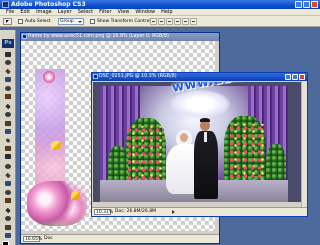 The width and height of the screenshot is (320, 245). I want to click on dodge-icon, so click(8, 166).